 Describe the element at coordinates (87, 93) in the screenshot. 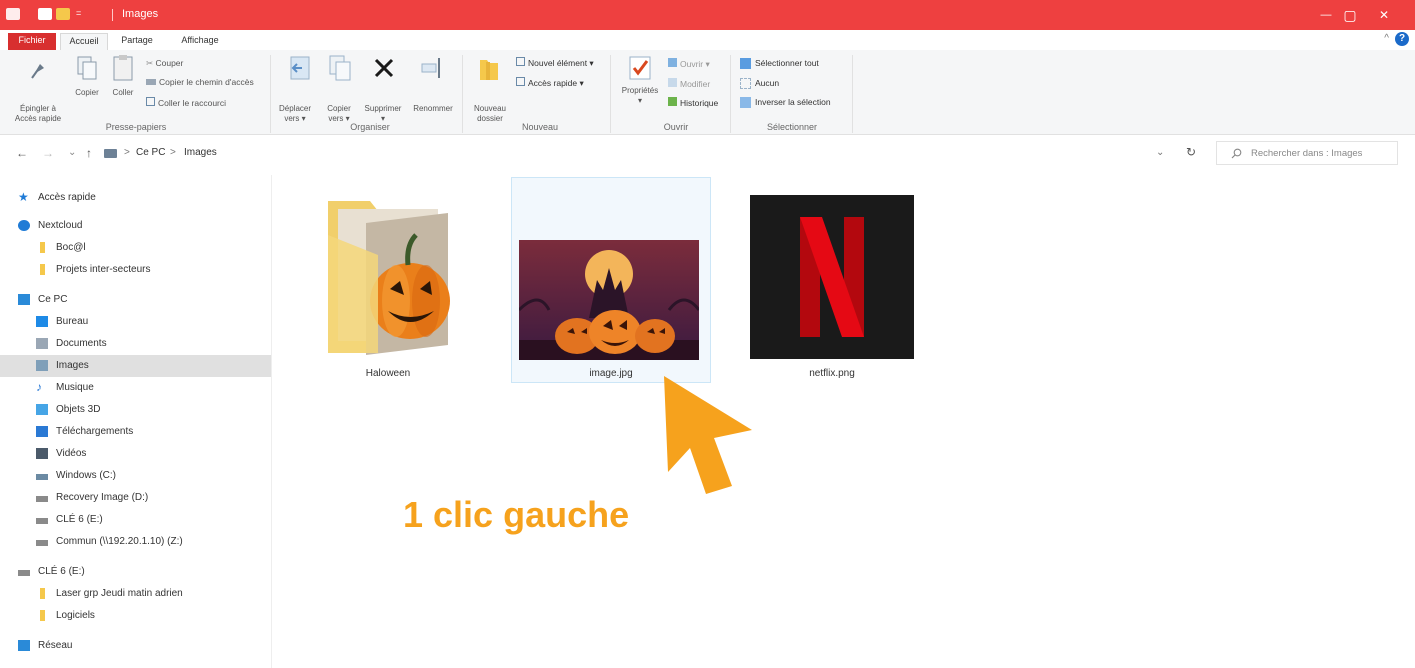

I see `copy-button: Copier` at that location.